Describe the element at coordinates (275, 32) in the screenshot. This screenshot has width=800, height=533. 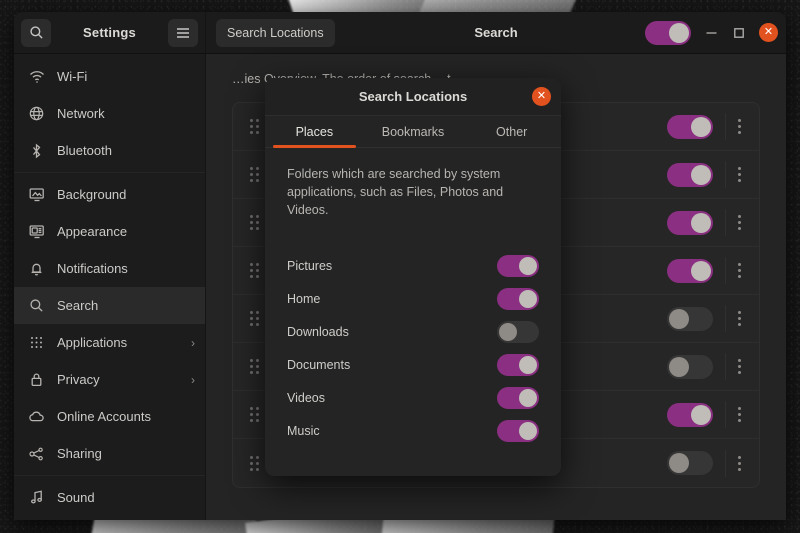
I see `search-locations-button: Search Locations` at that location.